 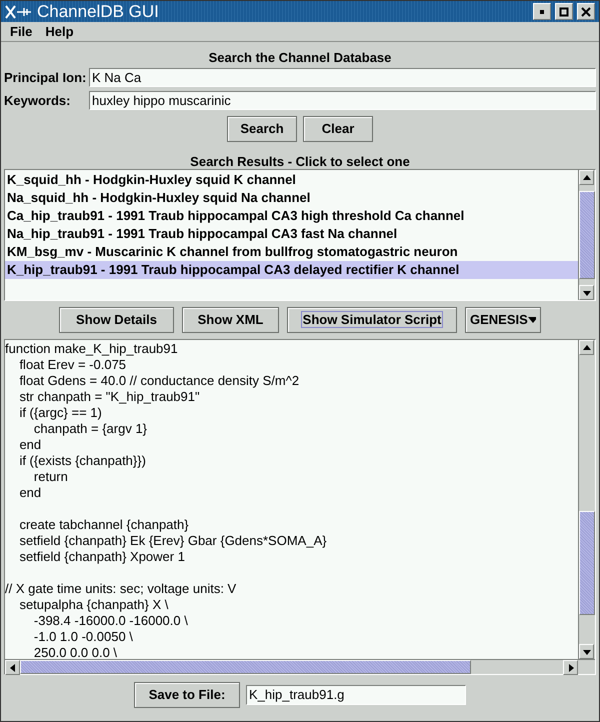 What do you see at coordinates (73, 365) in the screenshot?
I see `code-line: float Erev = -0.075` at bounding box center [73, 365].